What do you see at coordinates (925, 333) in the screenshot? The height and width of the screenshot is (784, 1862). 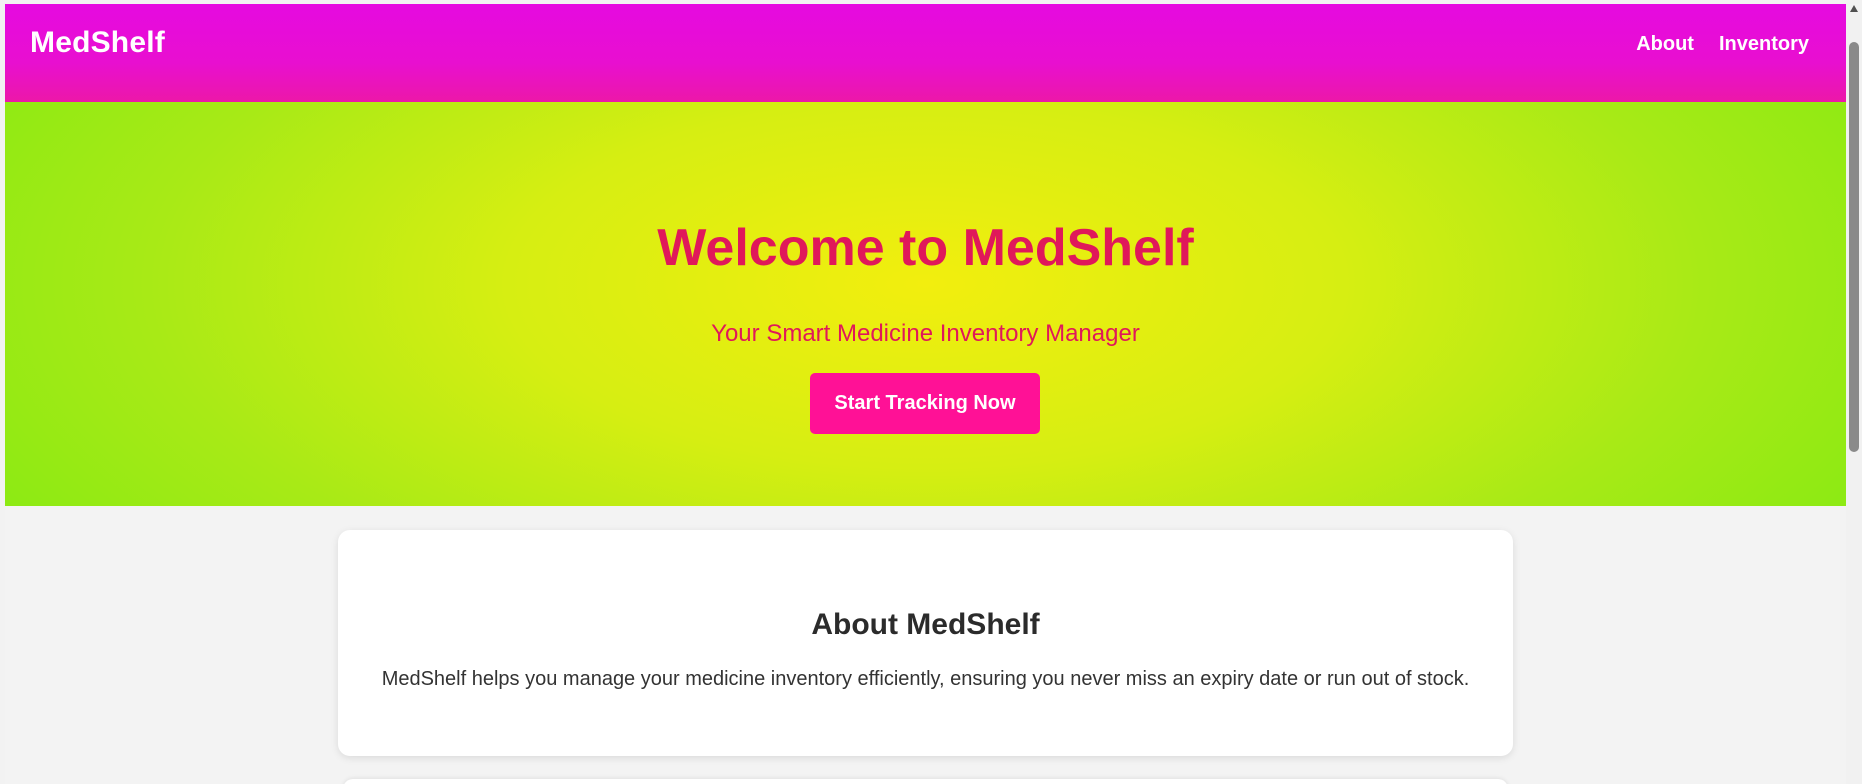 I see `hero-subtitle: Your Smart Medicine Inventory Manager` at bounding box center [925, 333].